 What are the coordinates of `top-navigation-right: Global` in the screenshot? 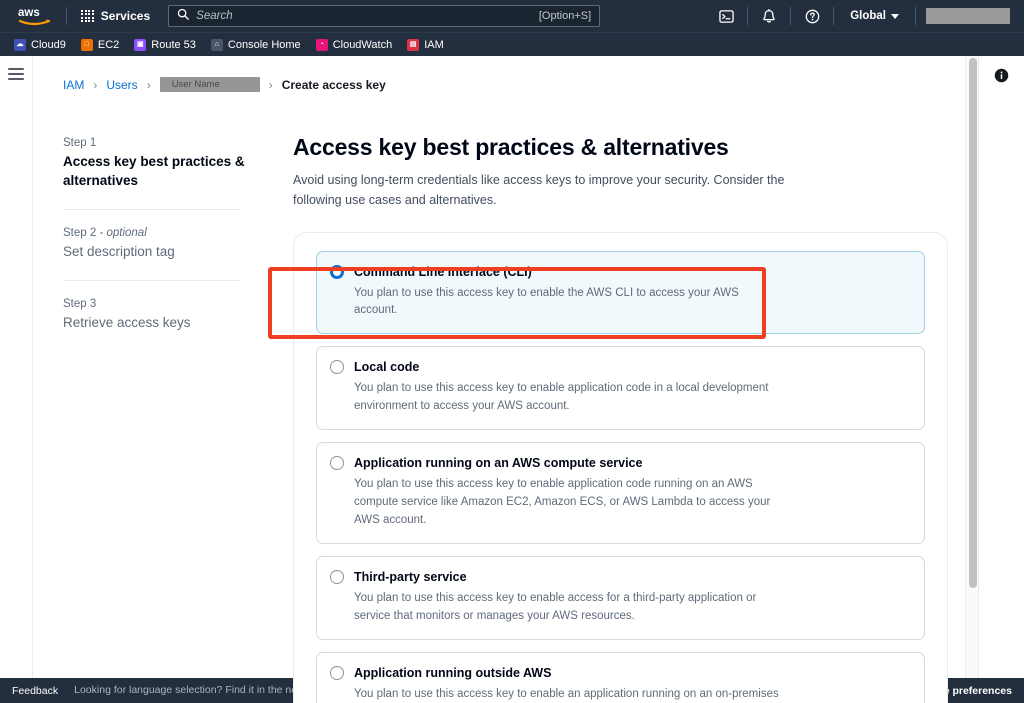 It's located at (864, 16).